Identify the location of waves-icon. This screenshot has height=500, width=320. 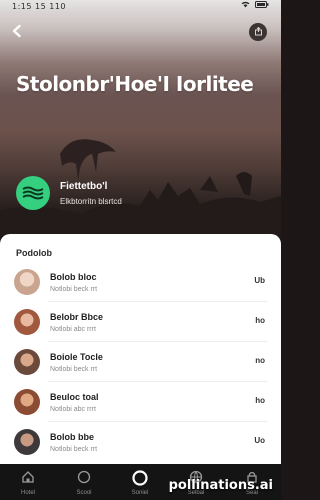
(33, 193).